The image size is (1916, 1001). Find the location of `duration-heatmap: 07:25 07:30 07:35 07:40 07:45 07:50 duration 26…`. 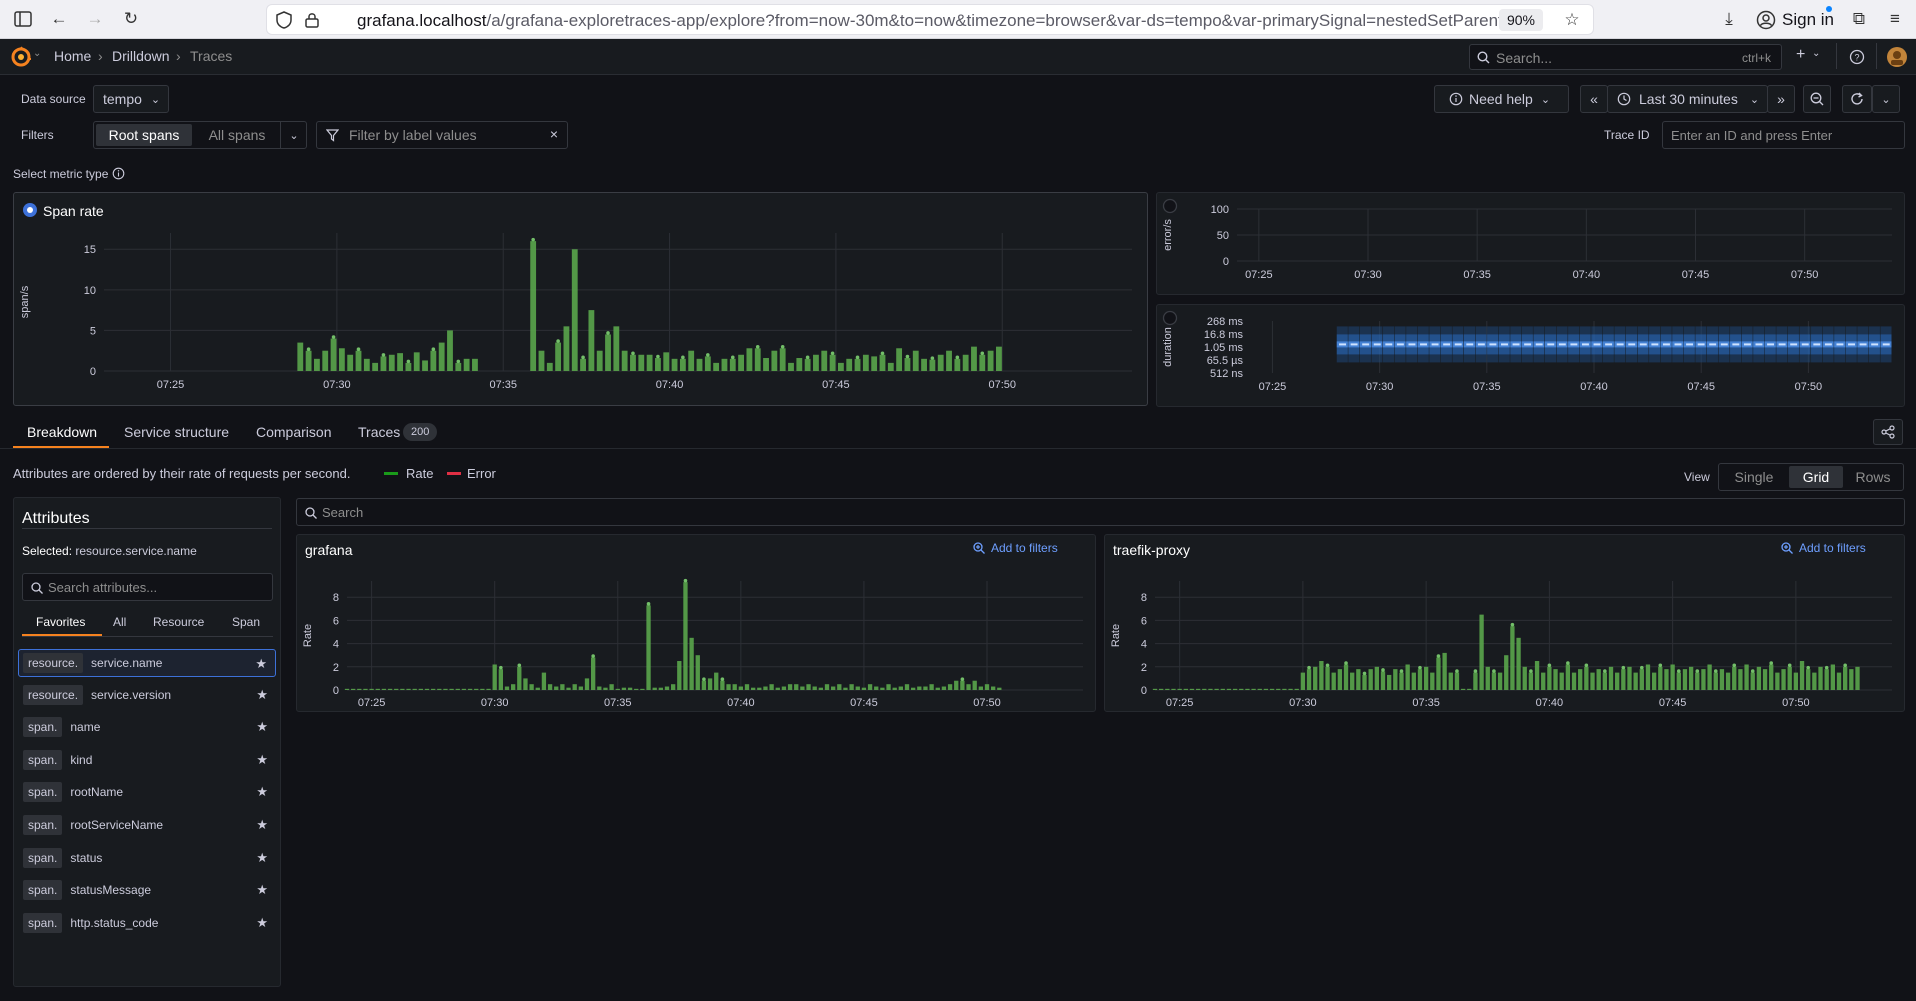

duration-heatmap: 07:25 07:30 07:35 07:40 07:45 07:50 duration 26… is located at coordinates (1530, 360).